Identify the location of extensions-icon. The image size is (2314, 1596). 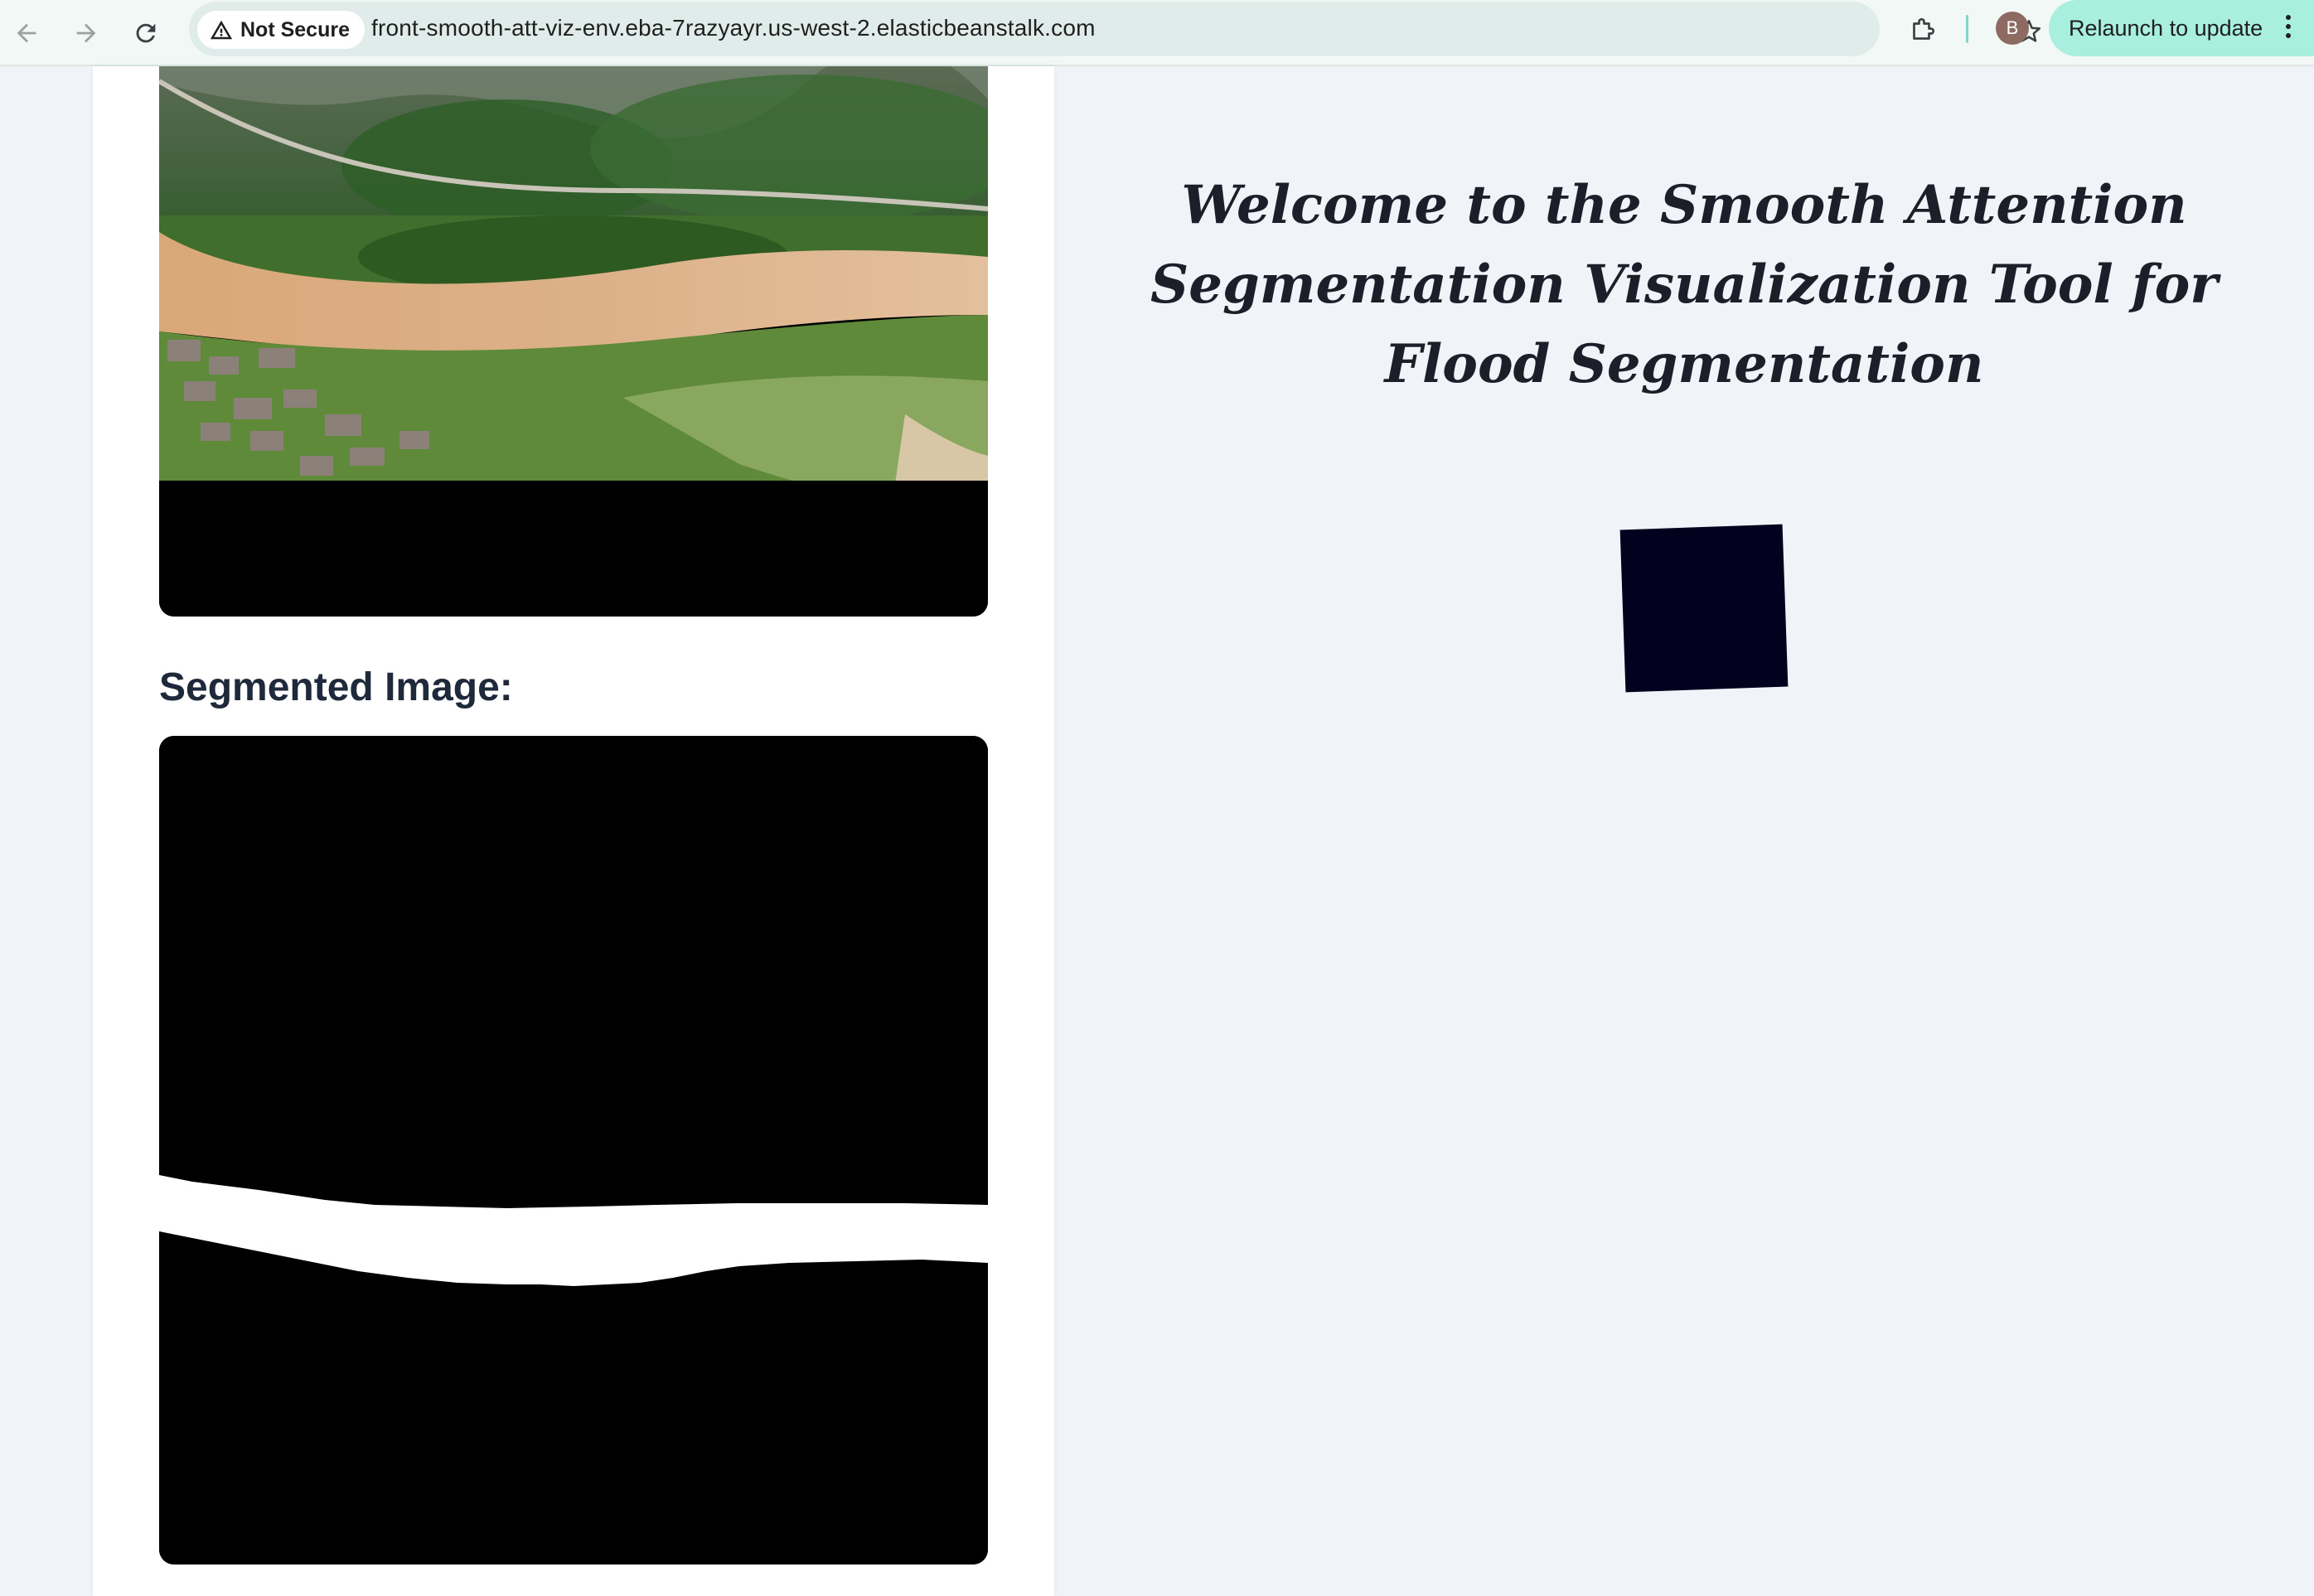
(1924, 29).